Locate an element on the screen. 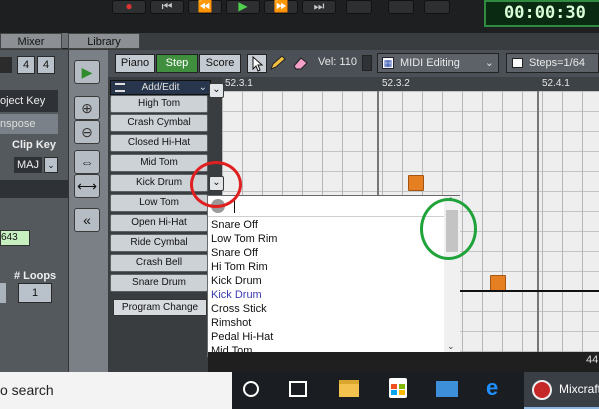 The width and height of the screenshot is (599, 409). project-key-button: oject Key is located at coordinates (29, 101).